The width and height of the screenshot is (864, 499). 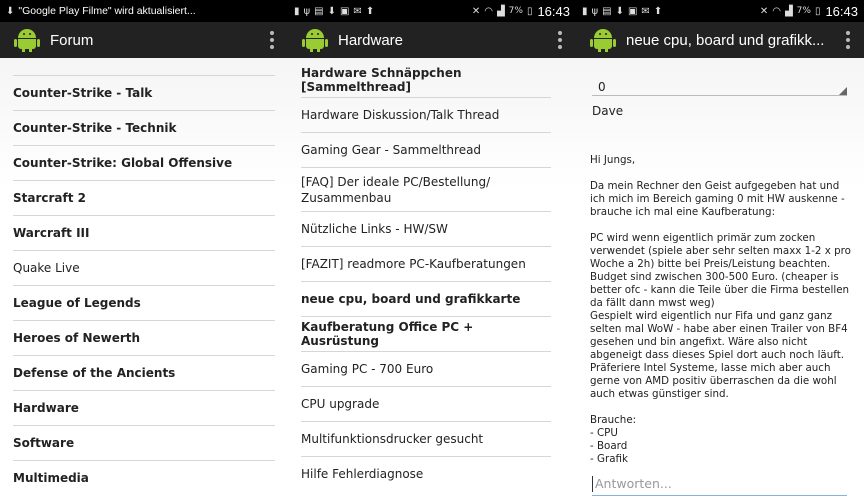 What do you see at coordinates (432, 40) in the screenshot?
I see `action-bar: Hardware` at bounding box center [432, 40].